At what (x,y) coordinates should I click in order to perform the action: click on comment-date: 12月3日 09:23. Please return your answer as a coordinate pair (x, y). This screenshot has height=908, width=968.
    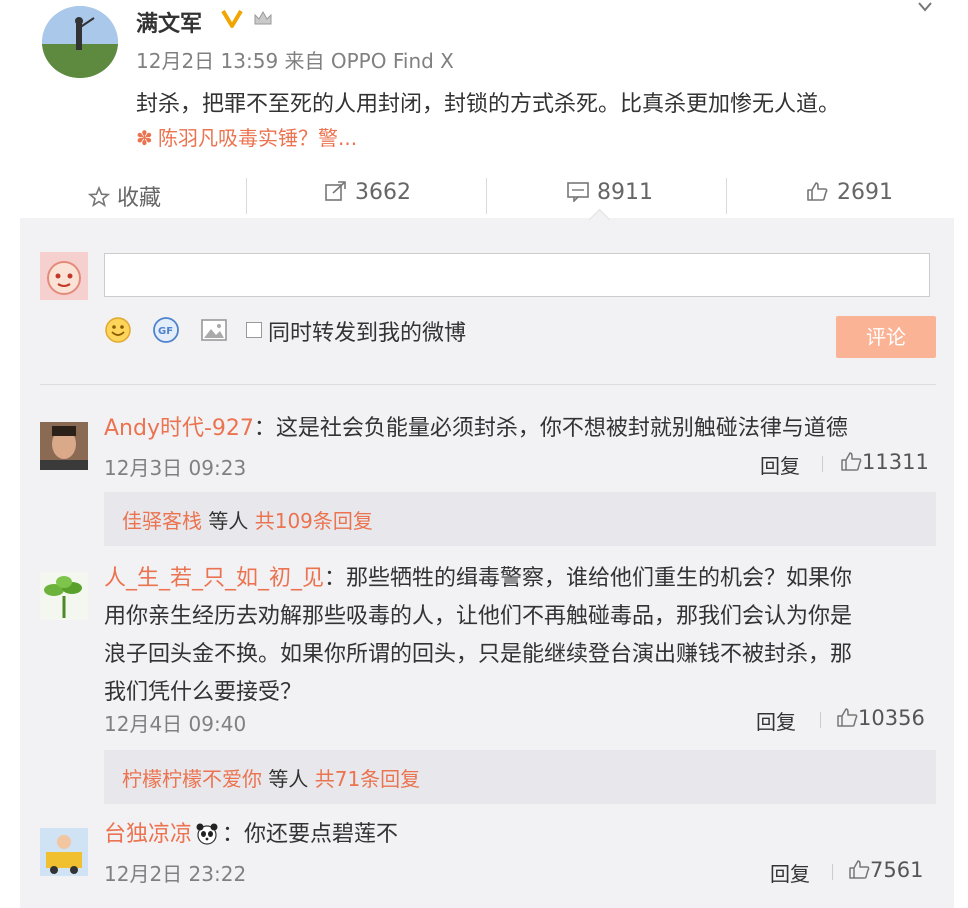
    Looking at the image, I should click on (175, 468).